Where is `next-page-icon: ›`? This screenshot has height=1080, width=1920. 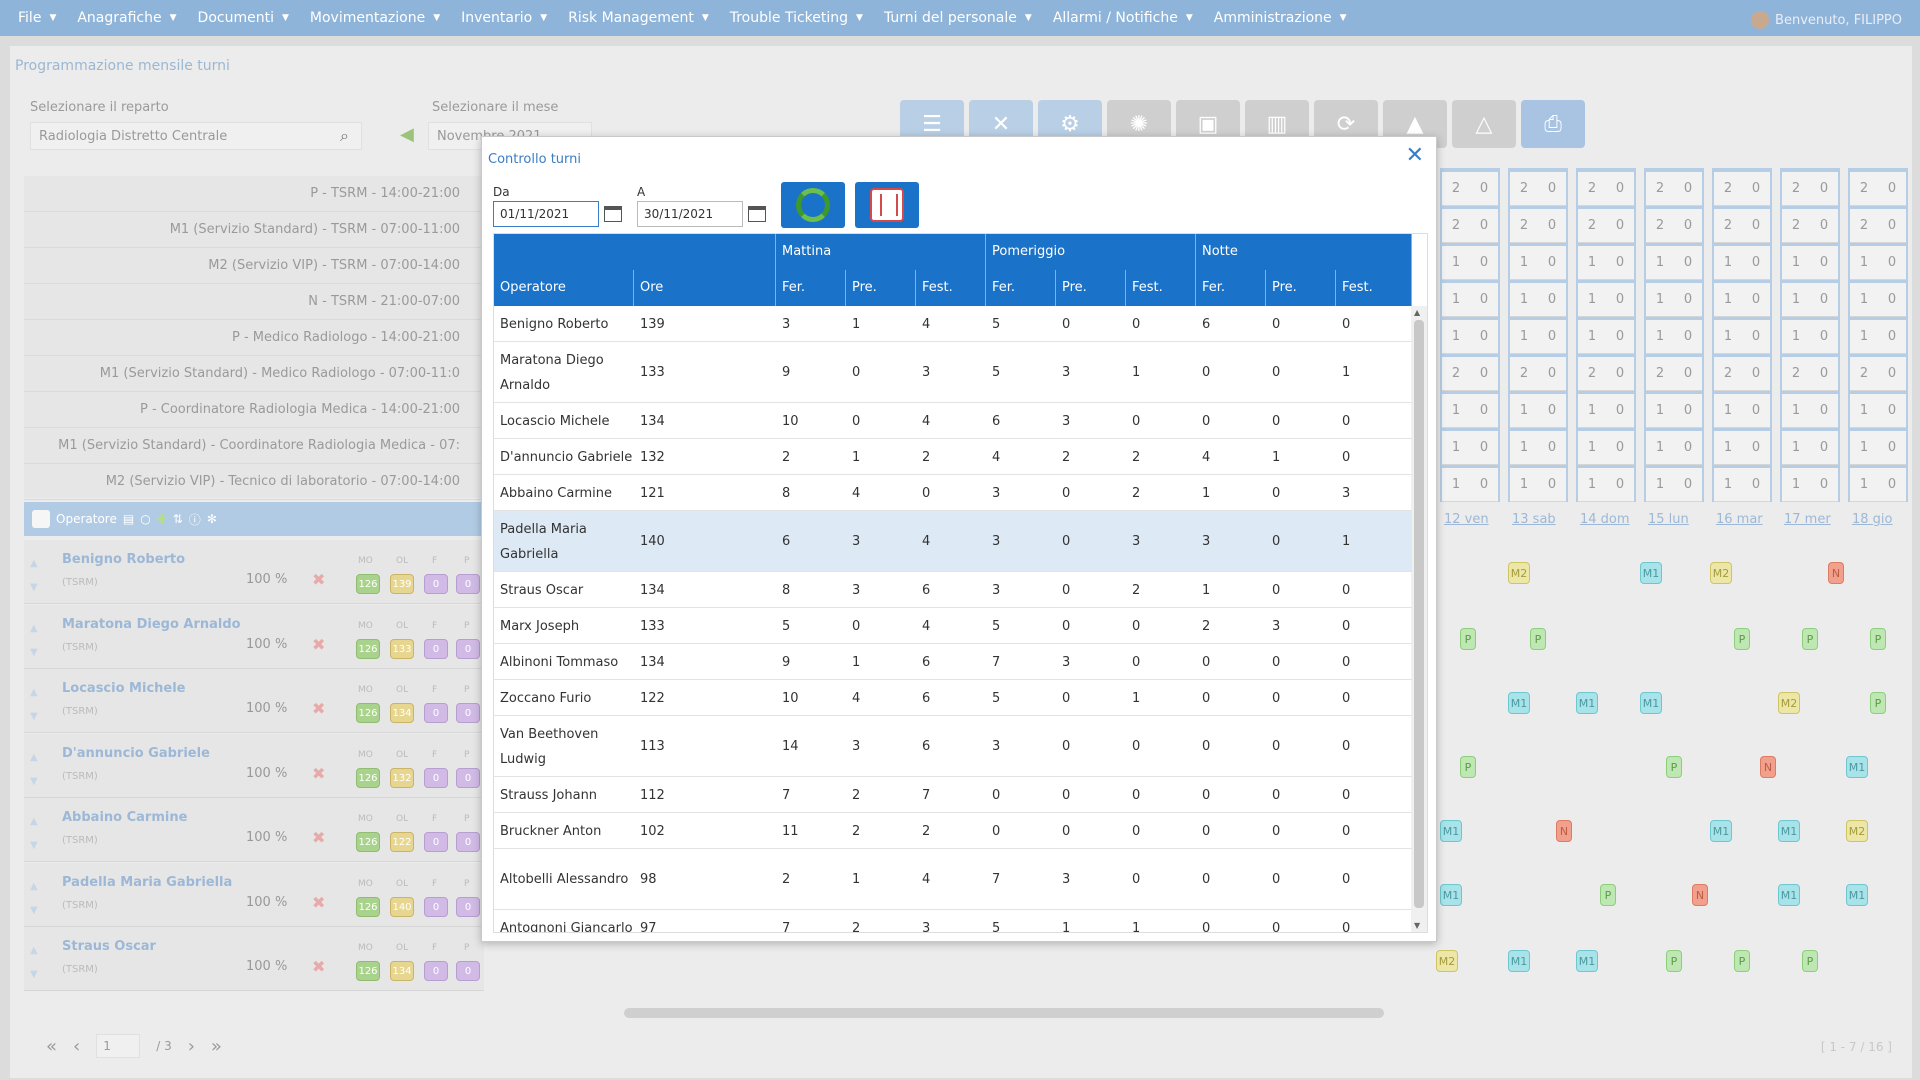 next-page-icon: › is located at coordinates (191, 1046).